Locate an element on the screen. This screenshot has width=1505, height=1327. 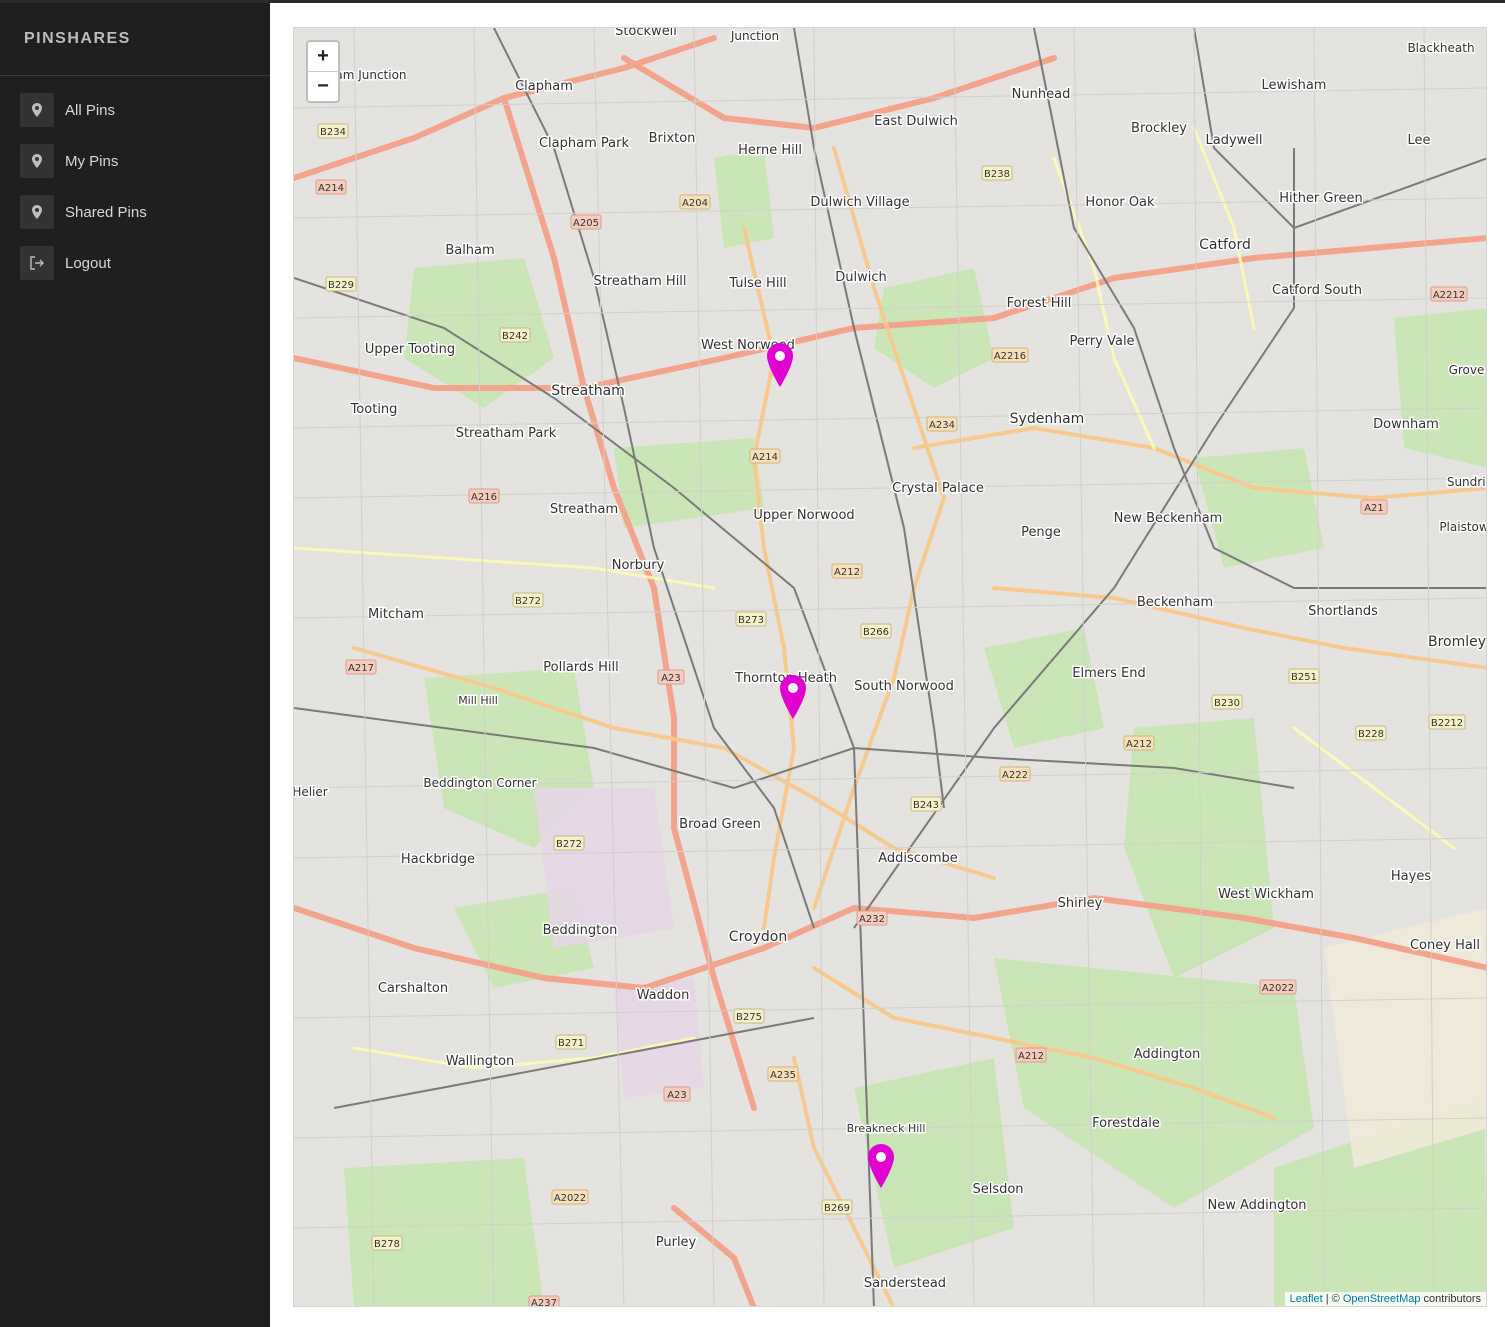
map-label: Helier is located at coordinates (311, 792).